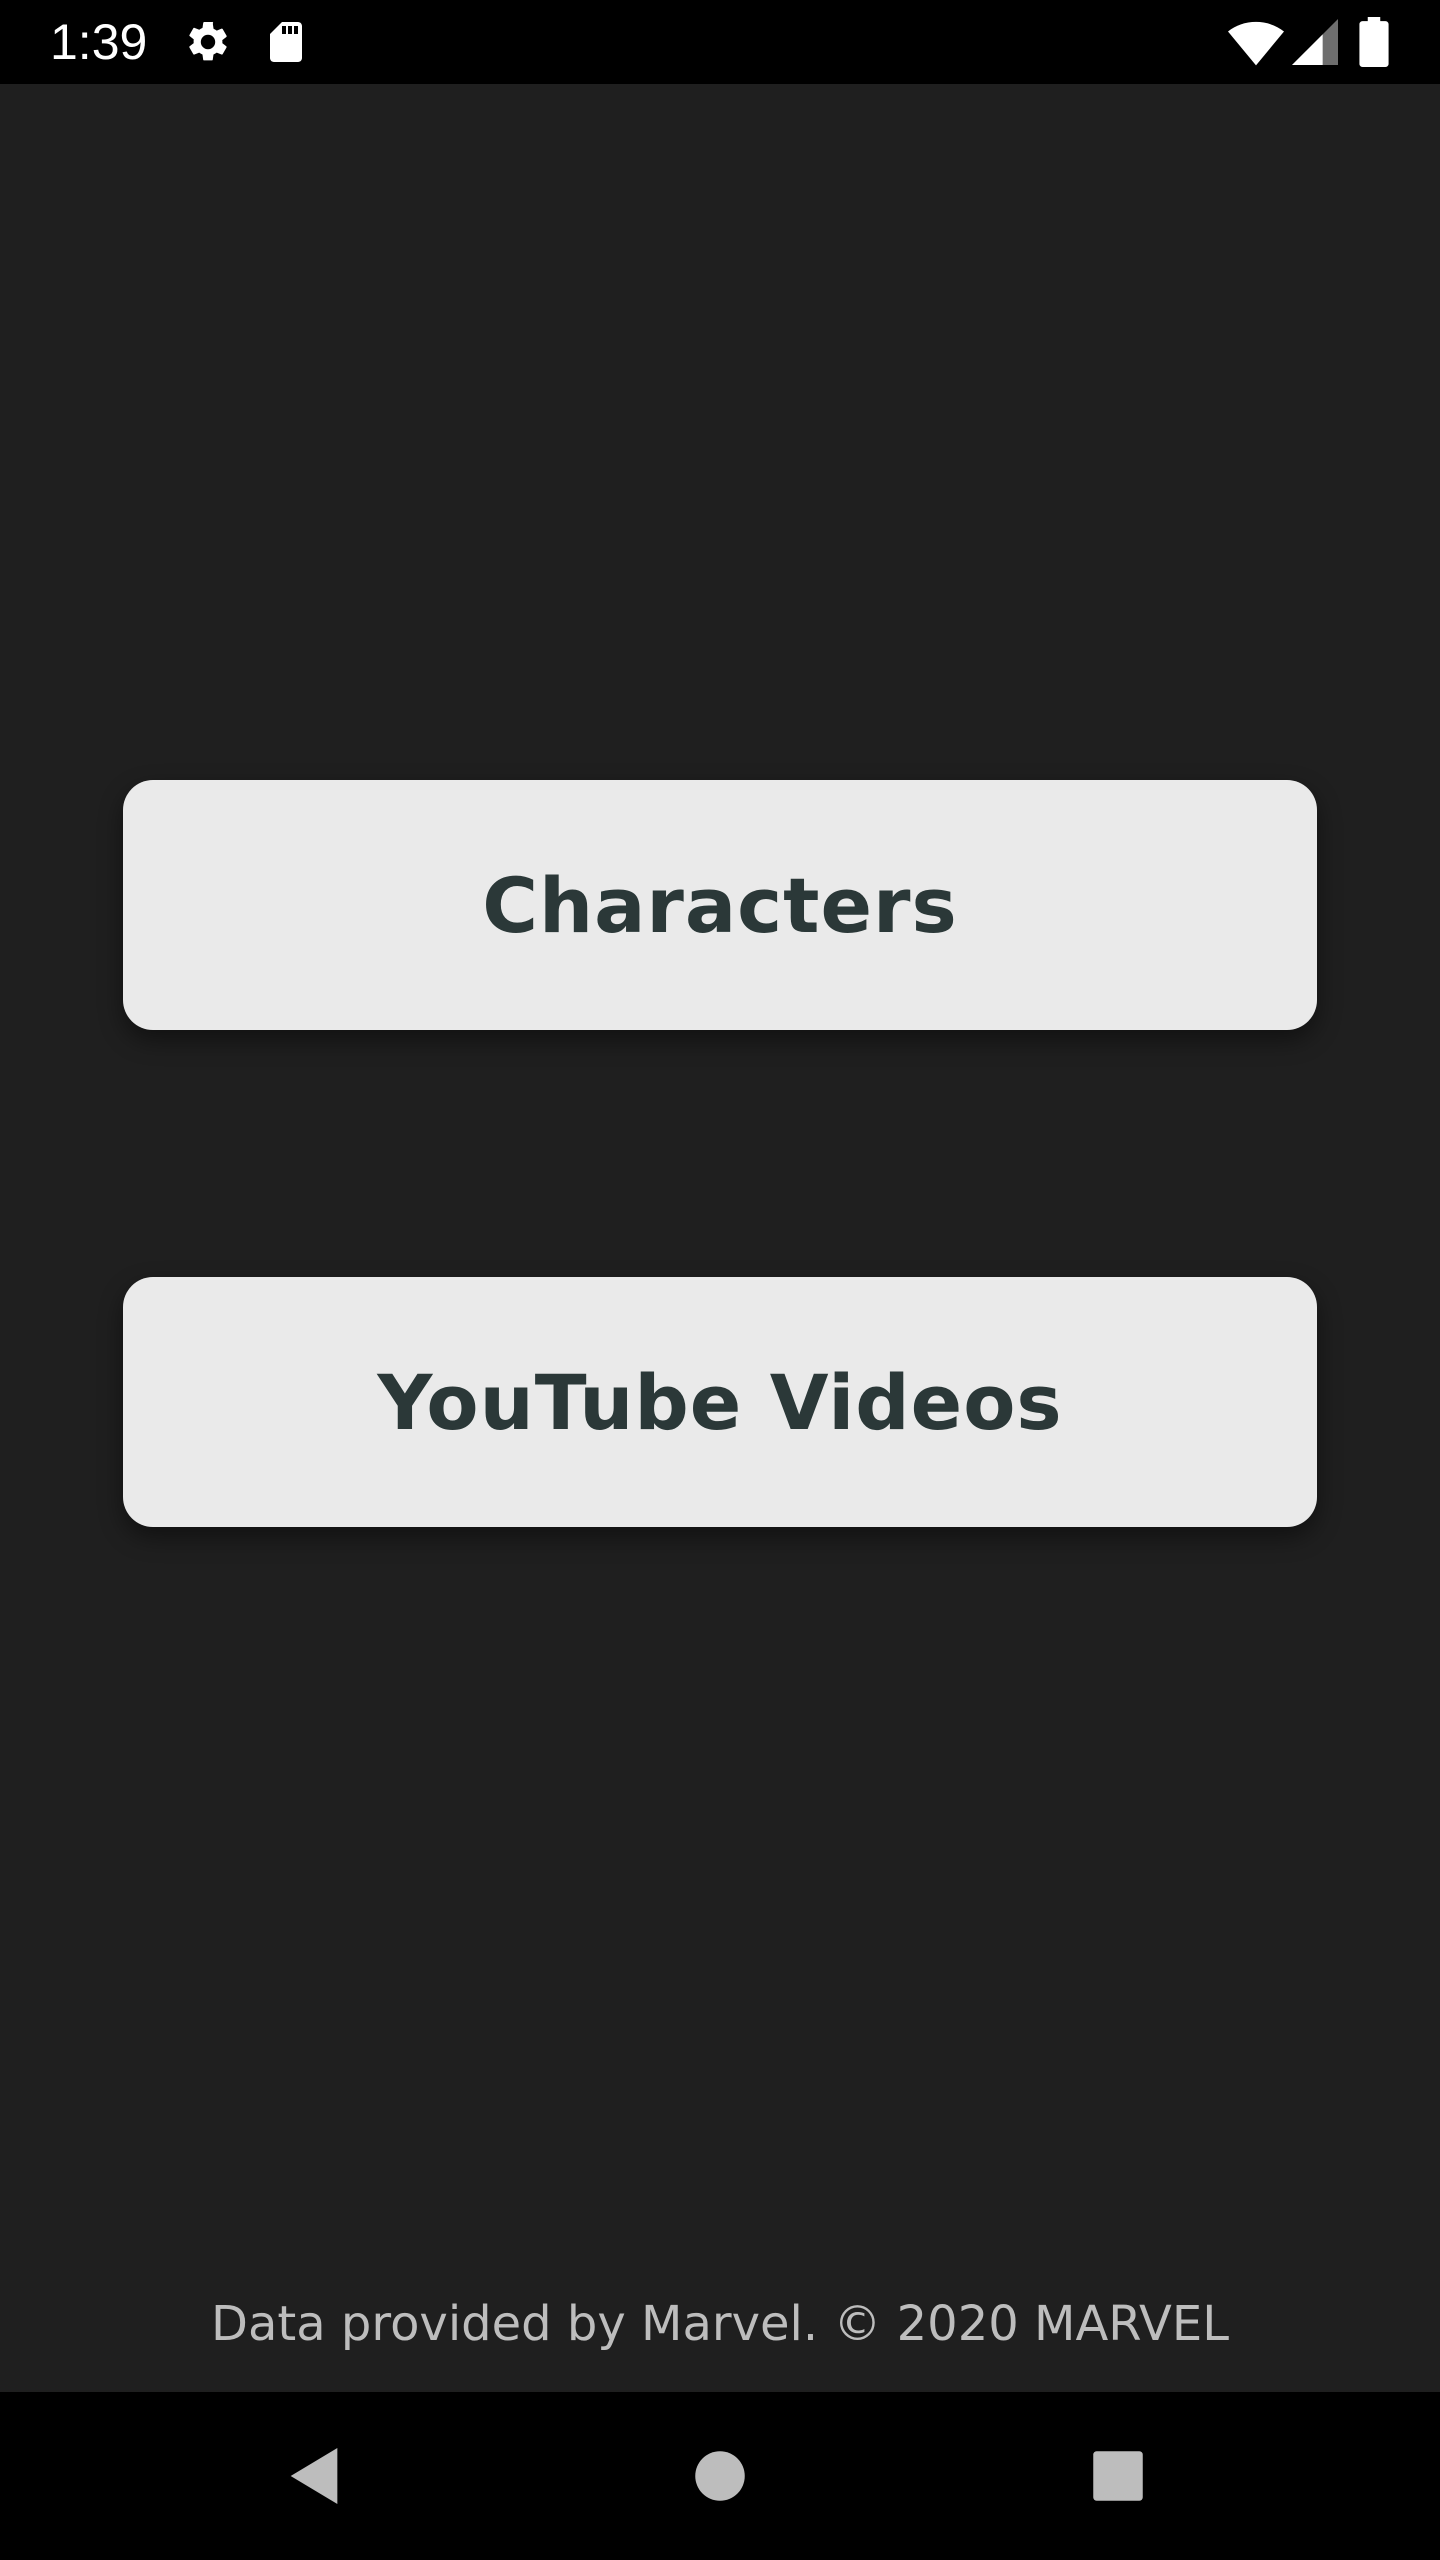  I want to click on status-bar: 1:39, so click(720, 42).